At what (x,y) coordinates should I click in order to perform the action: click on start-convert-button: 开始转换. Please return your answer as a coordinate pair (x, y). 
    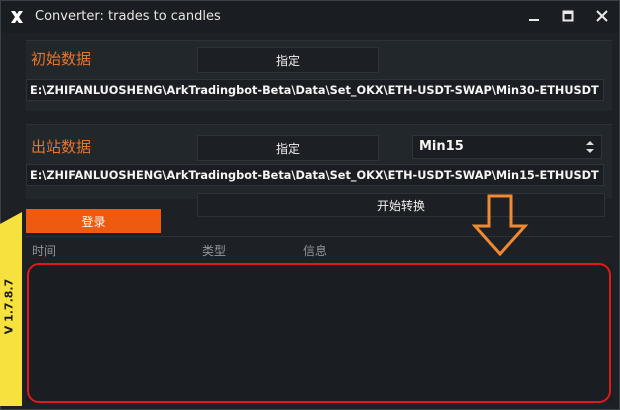
    Looking at the image, I should click on (401, 205).